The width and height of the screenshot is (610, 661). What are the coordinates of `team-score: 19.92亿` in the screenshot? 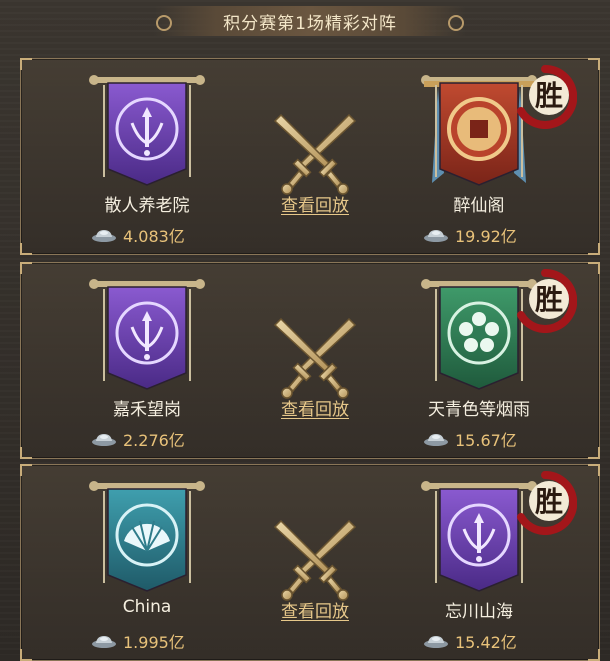 It's located at (493, 235).